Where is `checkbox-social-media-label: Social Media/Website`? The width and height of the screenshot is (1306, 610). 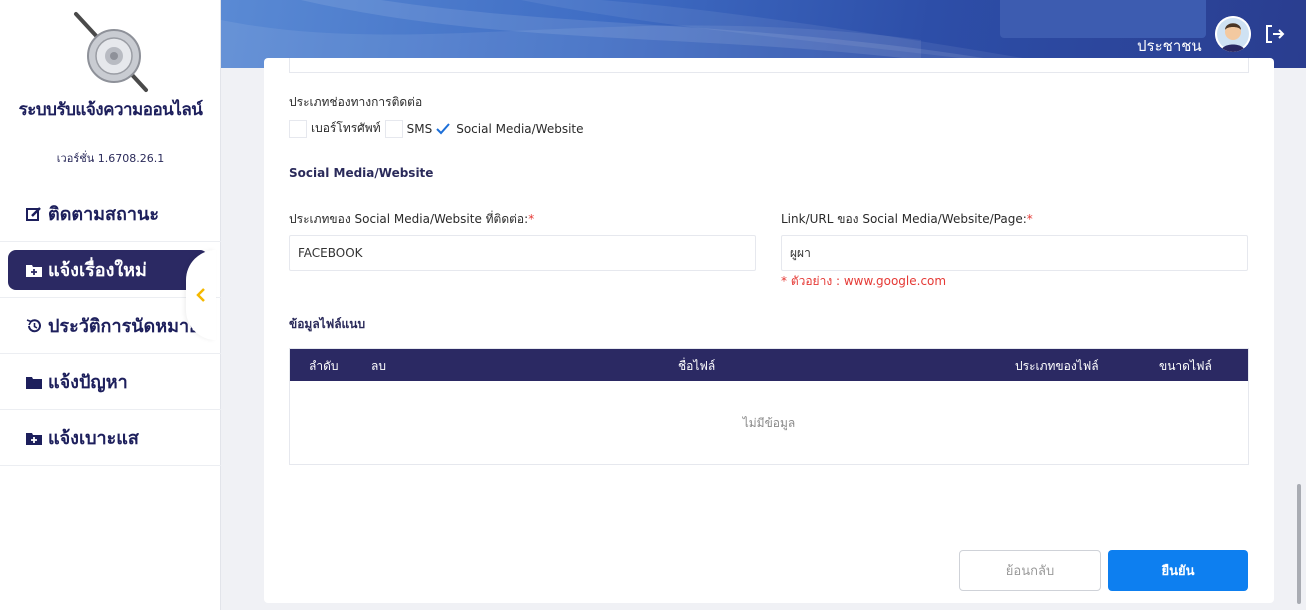 checkbox-social-media-label: Social Media/Website is located at coordinates (520, 128).